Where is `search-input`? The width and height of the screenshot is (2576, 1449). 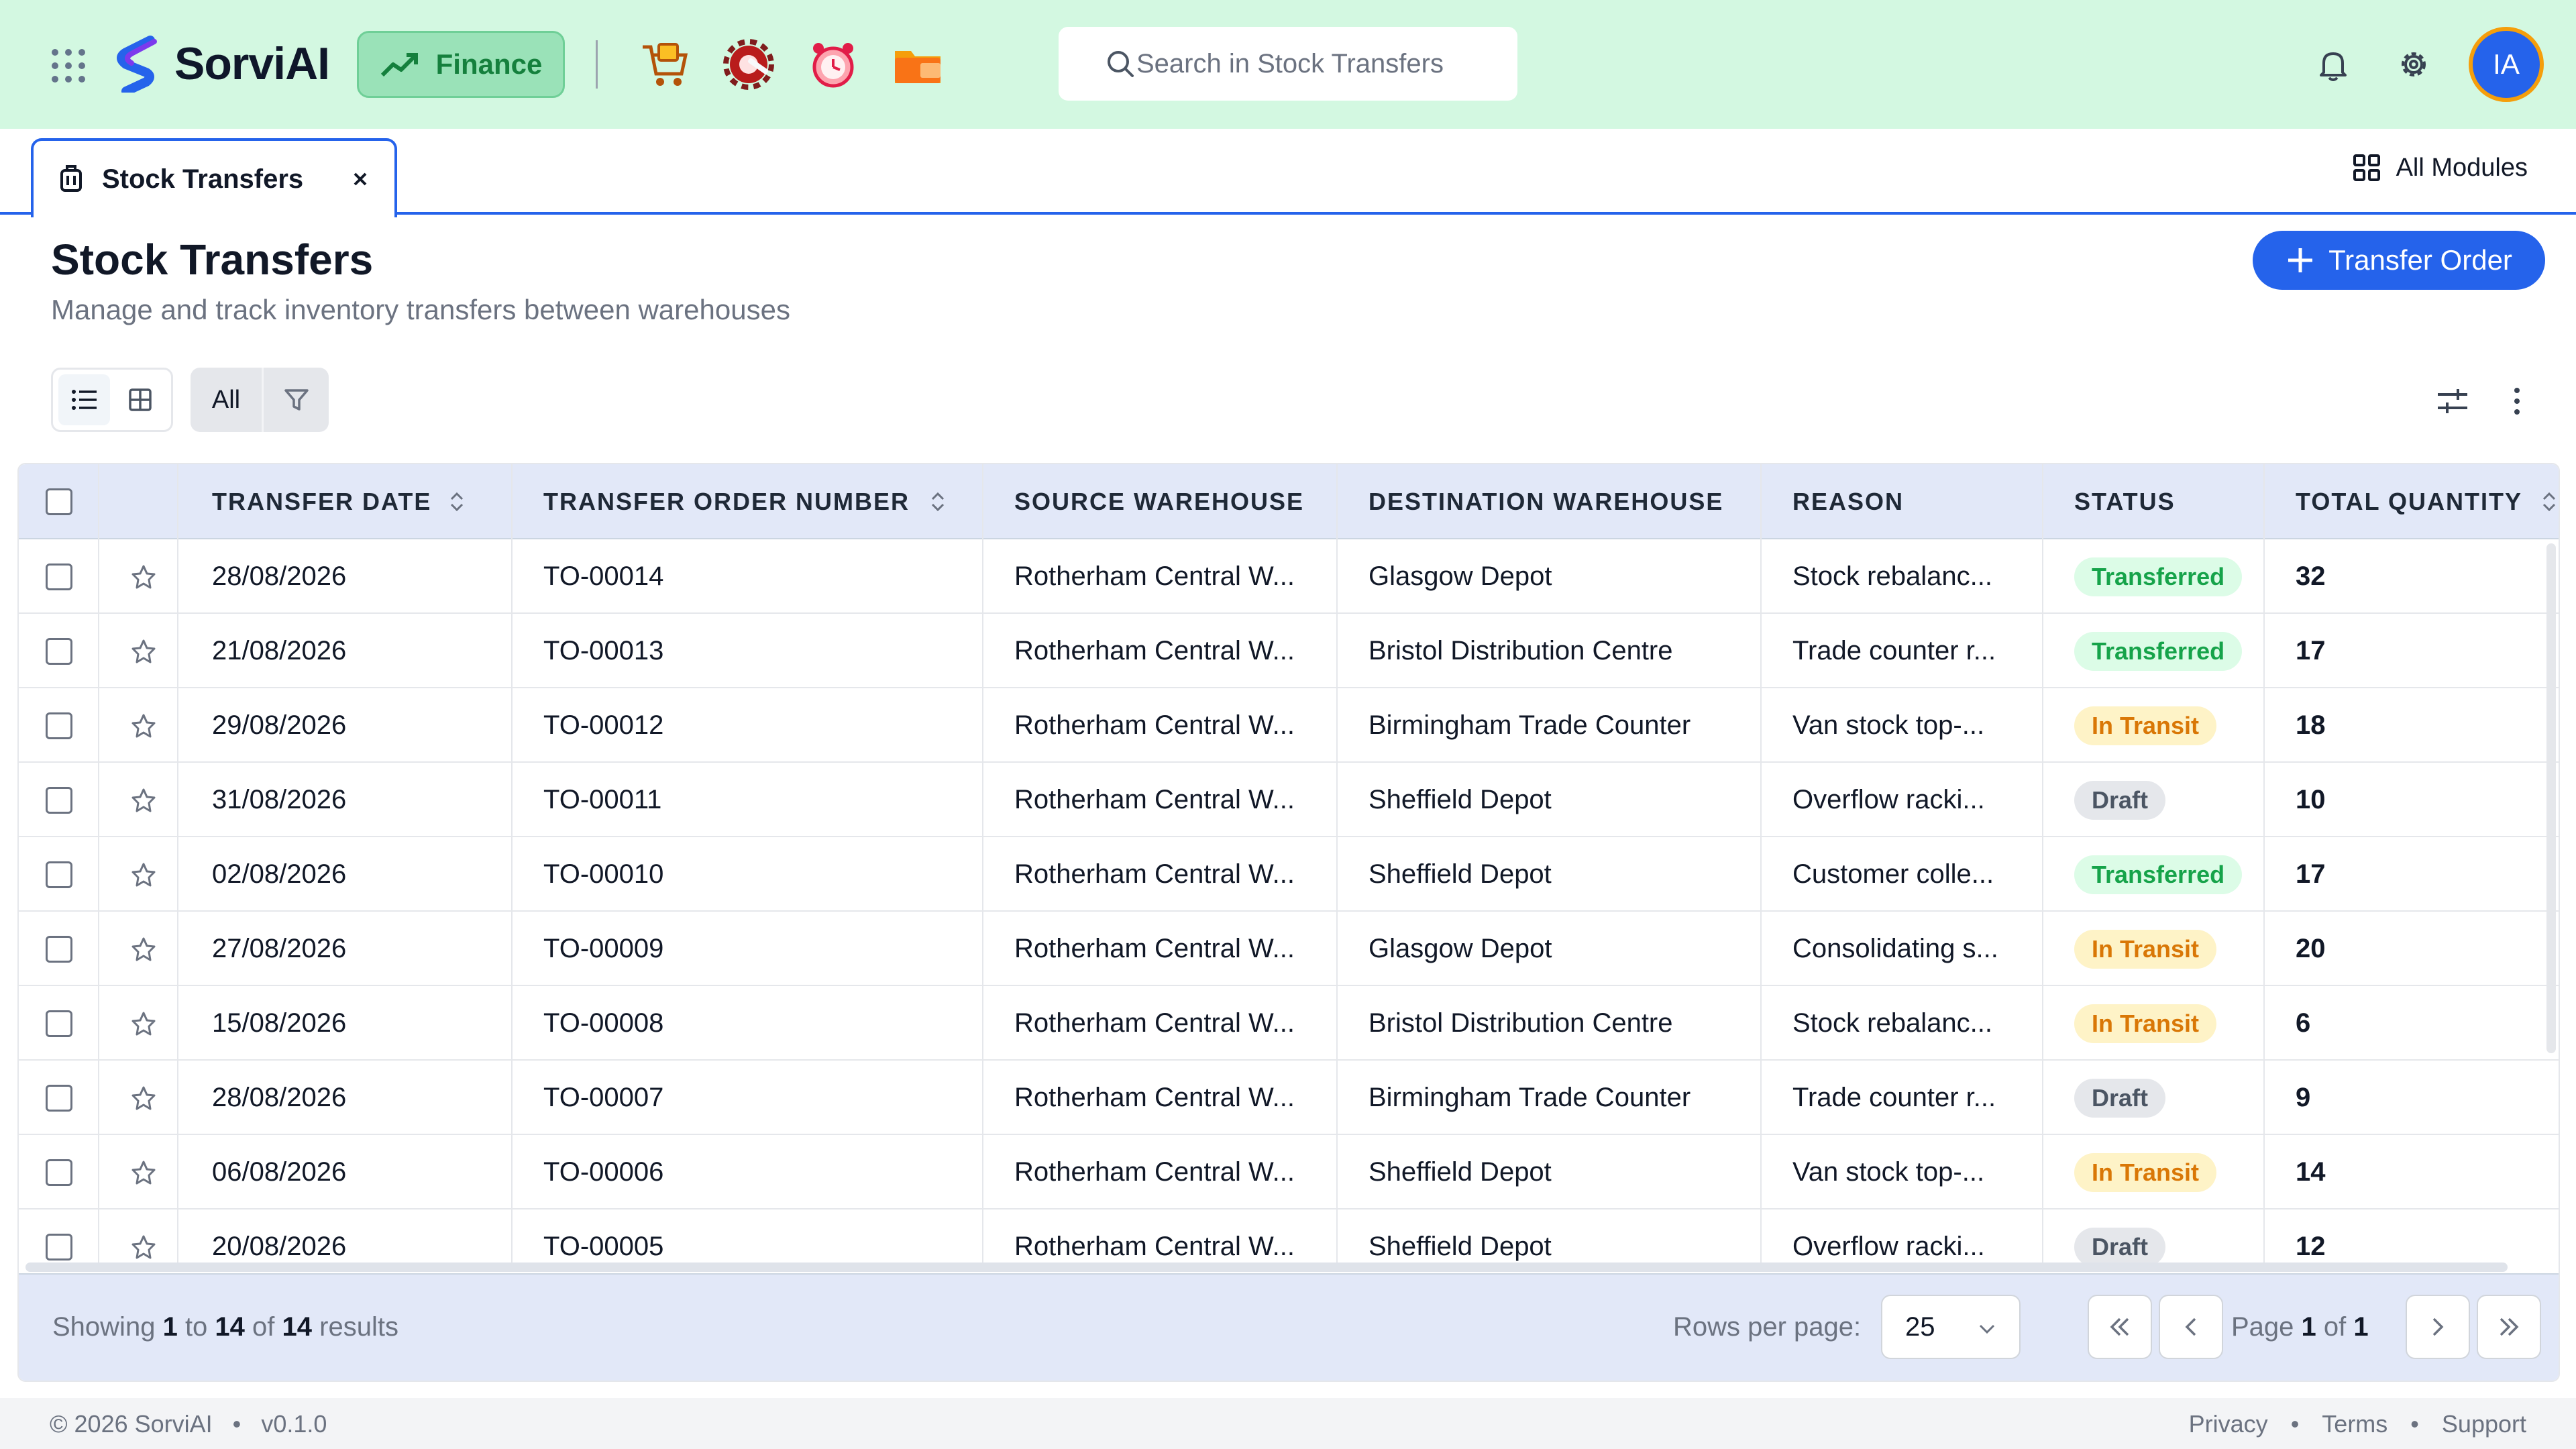
search-input is located at coordinates (1324, 63).